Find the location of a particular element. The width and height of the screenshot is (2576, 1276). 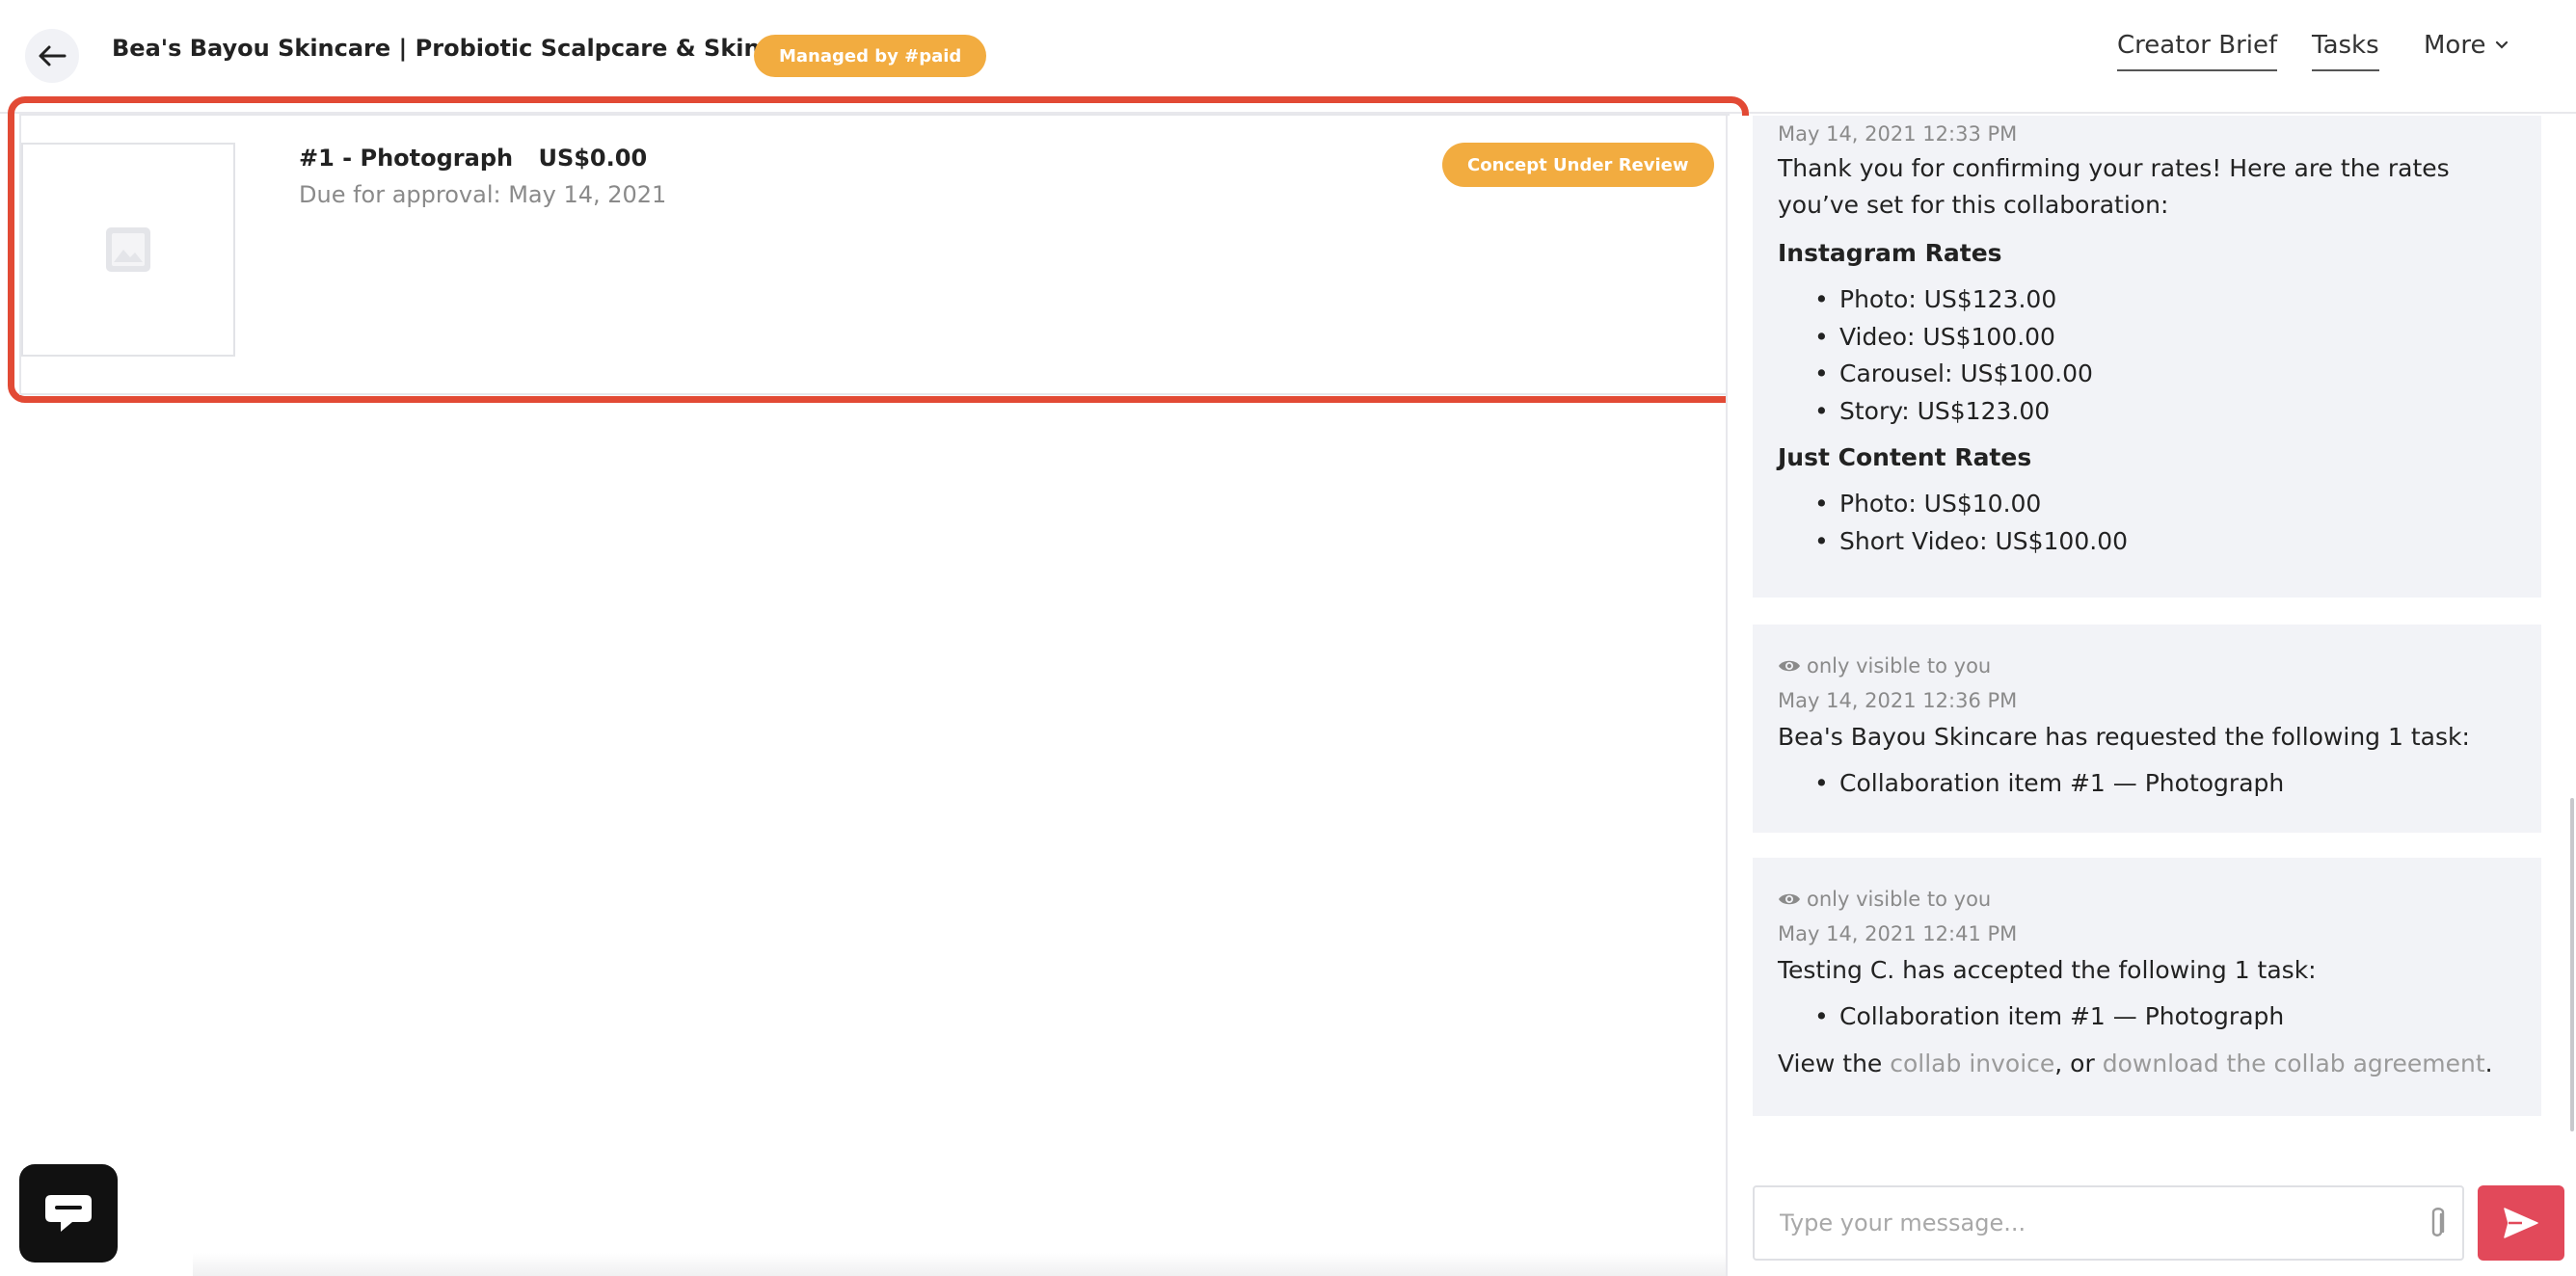

message-composer is located at coordinates (2108, 1223).